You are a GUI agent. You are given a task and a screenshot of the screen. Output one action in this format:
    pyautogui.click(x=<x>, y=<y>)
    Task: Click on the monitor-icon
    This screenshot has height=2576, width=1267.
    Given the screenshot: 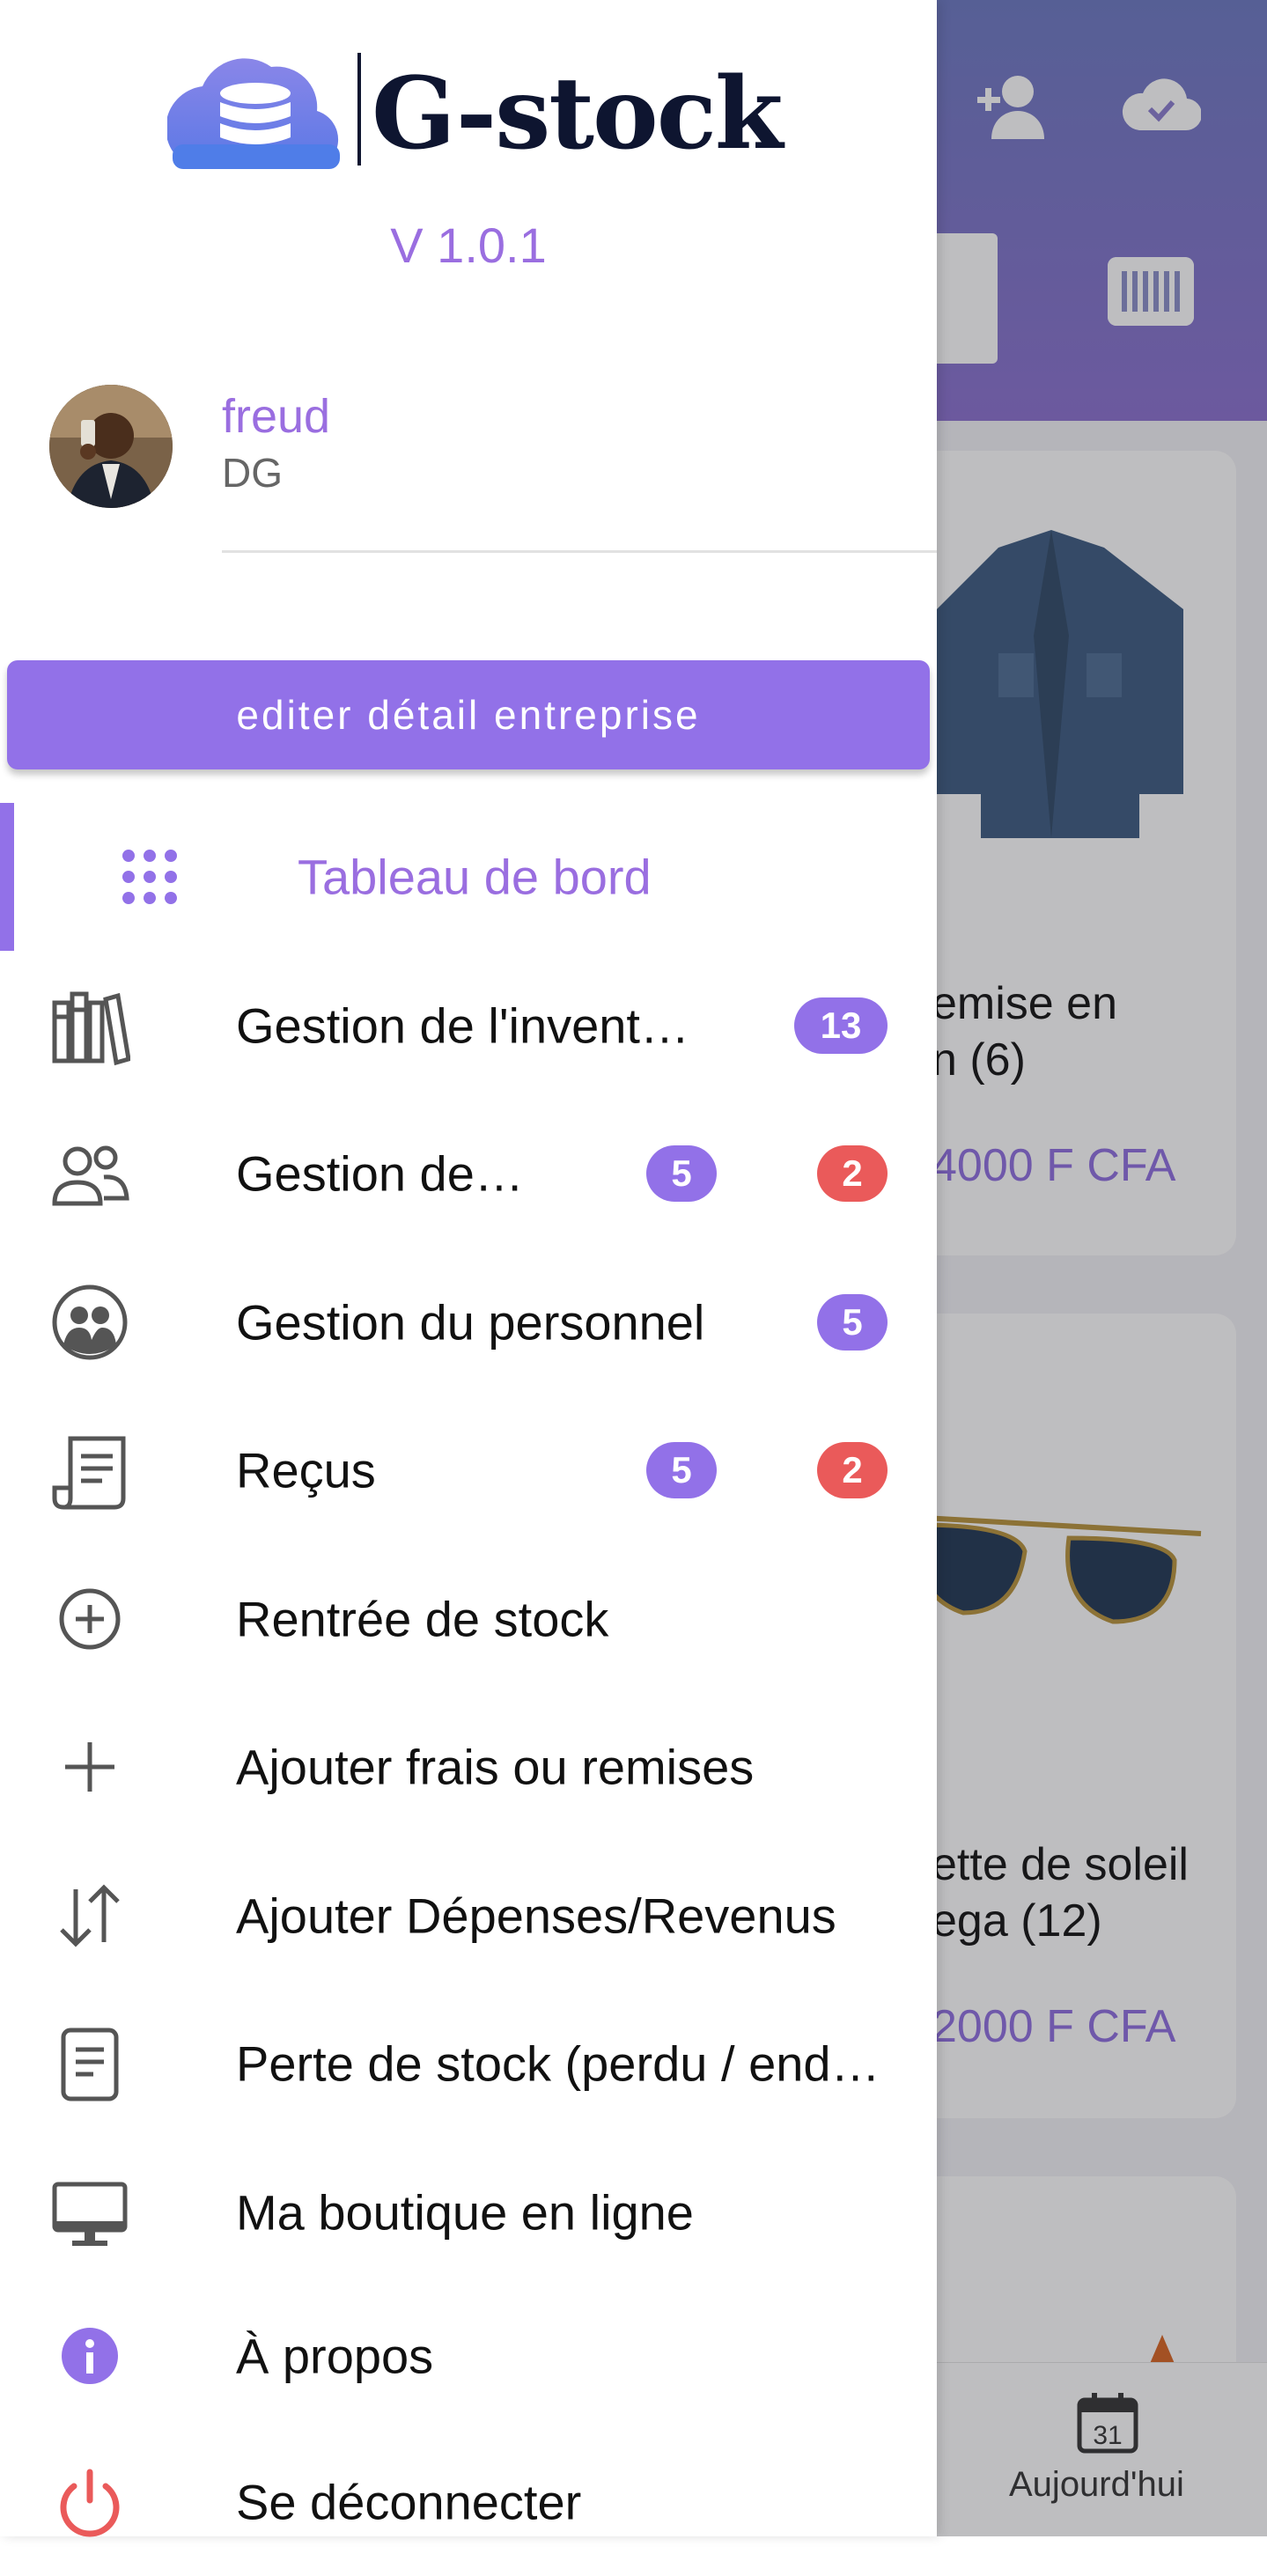 What is the action you would take?
    pyautogui.click(x=90, y=2214)
    